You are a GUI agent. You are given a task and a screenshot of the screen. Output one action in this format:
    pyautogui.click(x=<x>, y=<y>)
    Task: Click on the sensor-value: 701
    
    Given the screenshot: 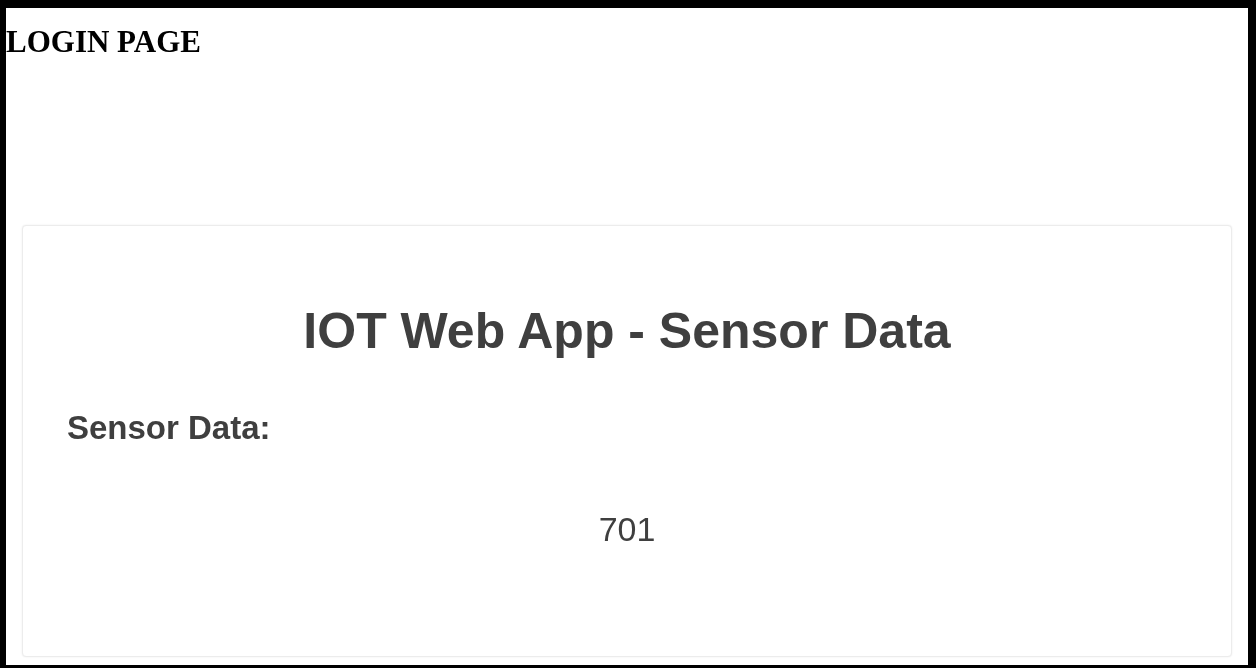 What is the action you would take?
    pyautogui.click(x=627, y=529)
    